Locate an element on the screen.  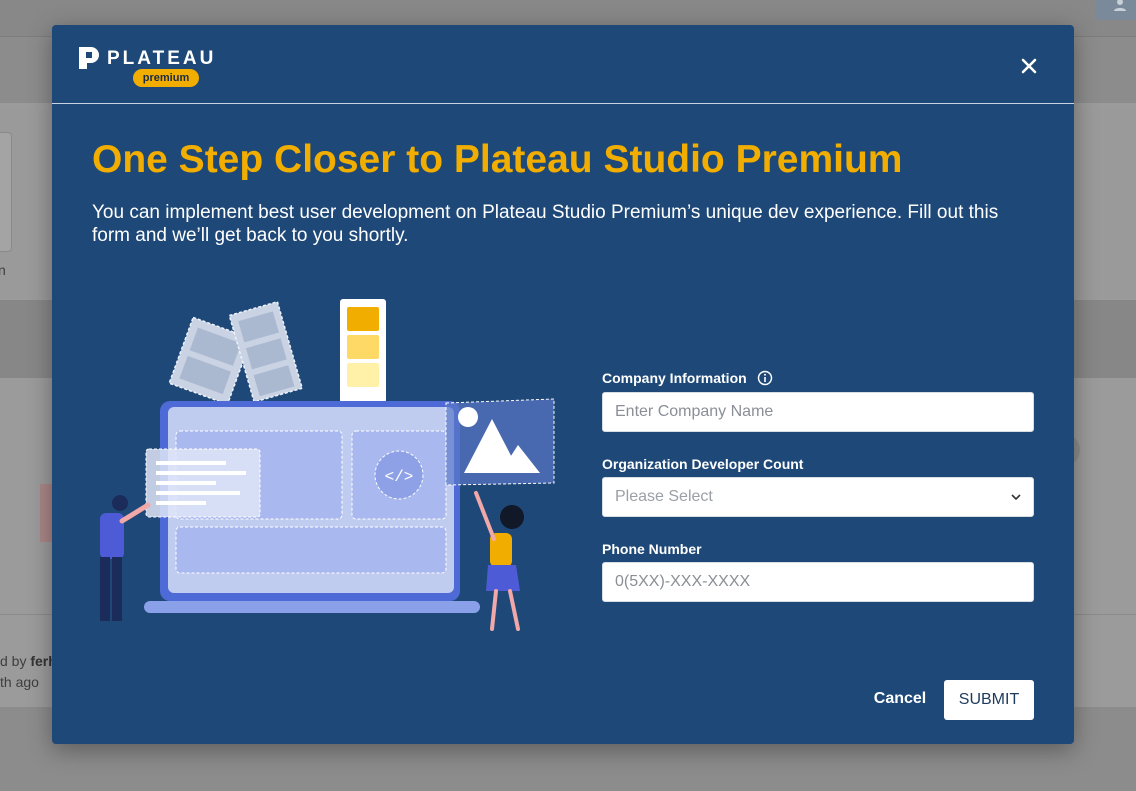
background-author-line: d by ferh is located at coordinates (28, 661).